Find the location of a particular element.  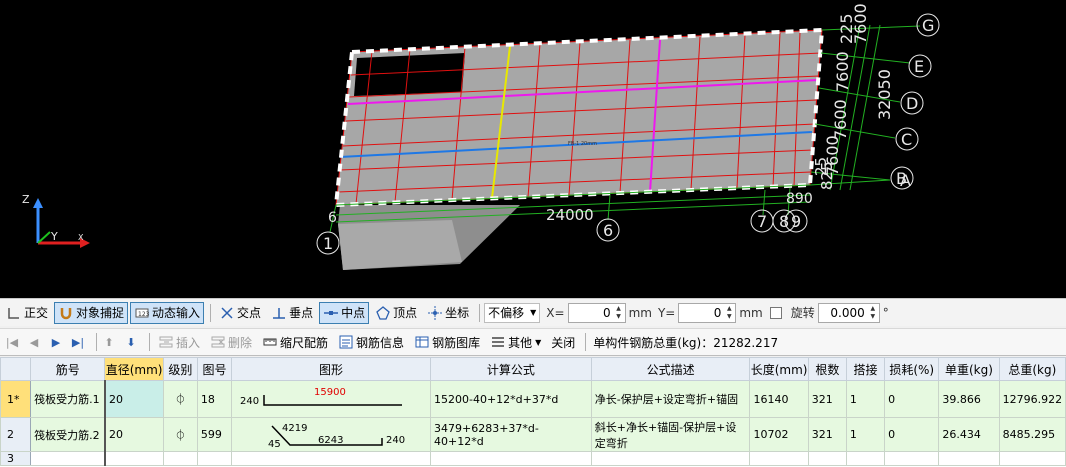

svg-text: 123 is located at coordinates (144, 314).